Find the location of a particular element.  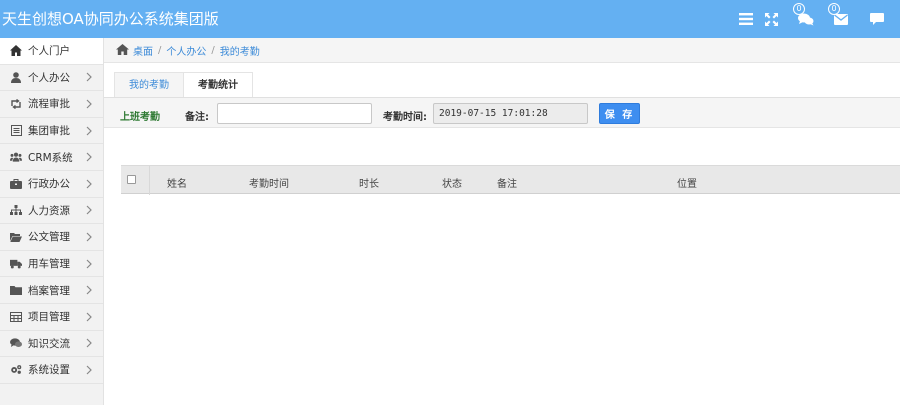

sidebar-item-vehicles: 用车管理 is located at coordinates (51, 264).